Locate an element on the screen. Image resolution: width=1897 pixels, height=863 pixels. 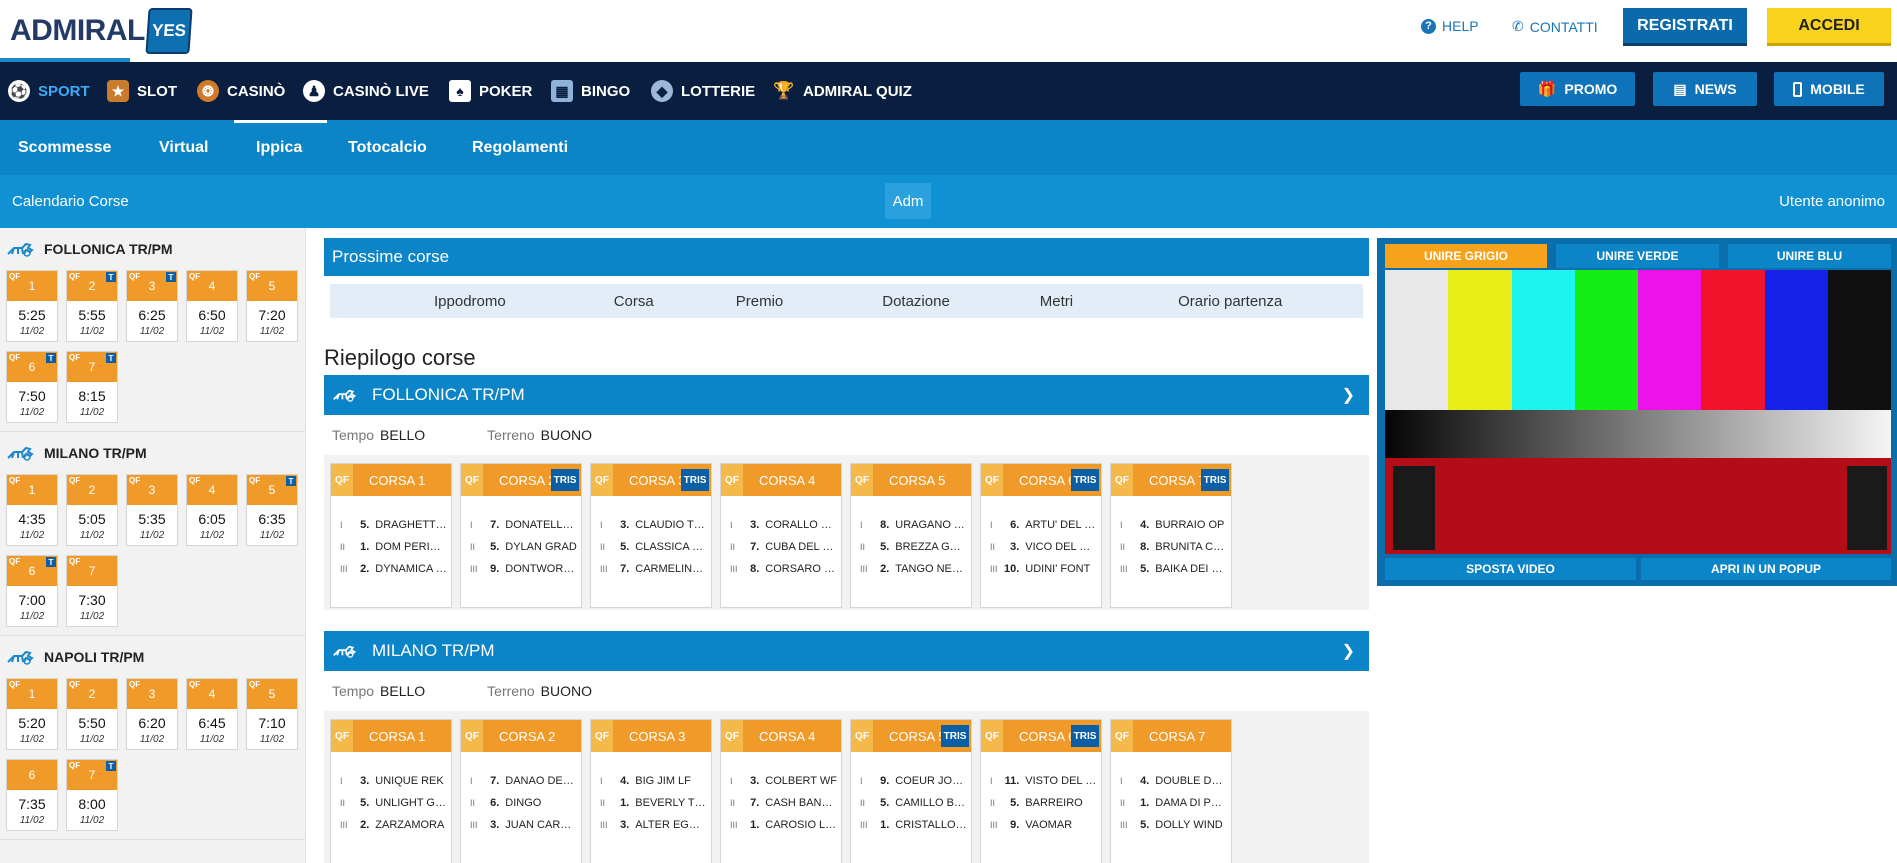
admiral-logo: ADMIRAL YES is located at coordinates (101, 31).